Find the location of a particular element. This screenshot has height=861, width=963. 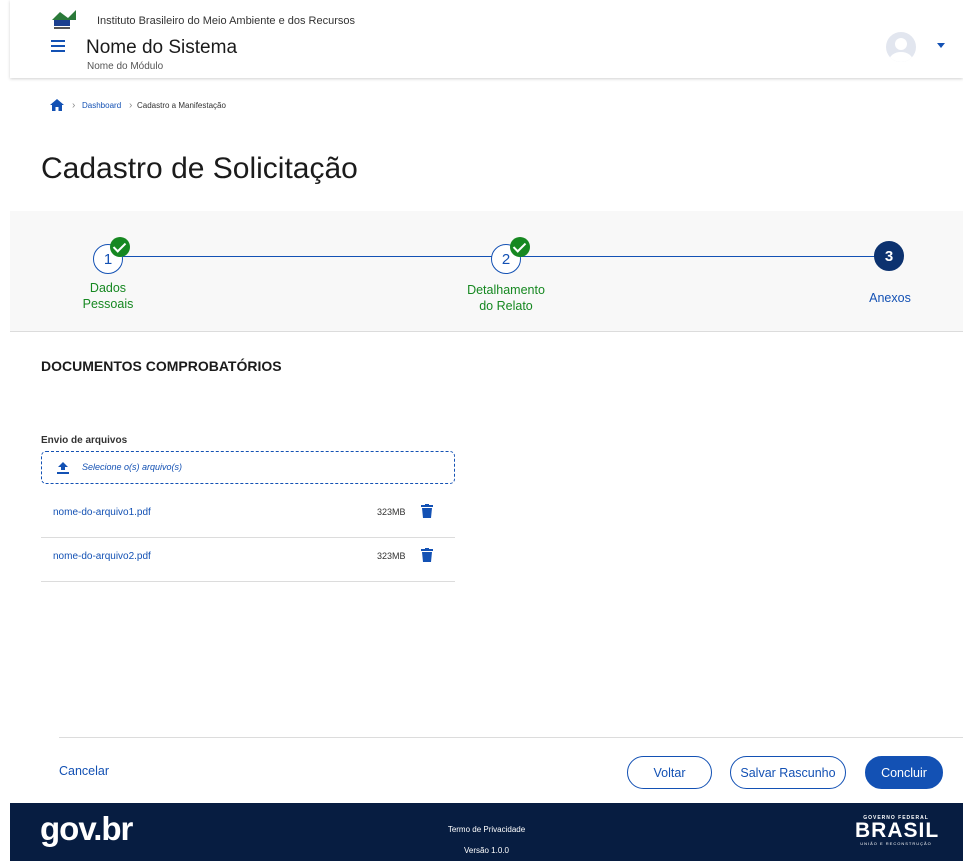

back-button: Voltar is located at coordinates (669, 772).